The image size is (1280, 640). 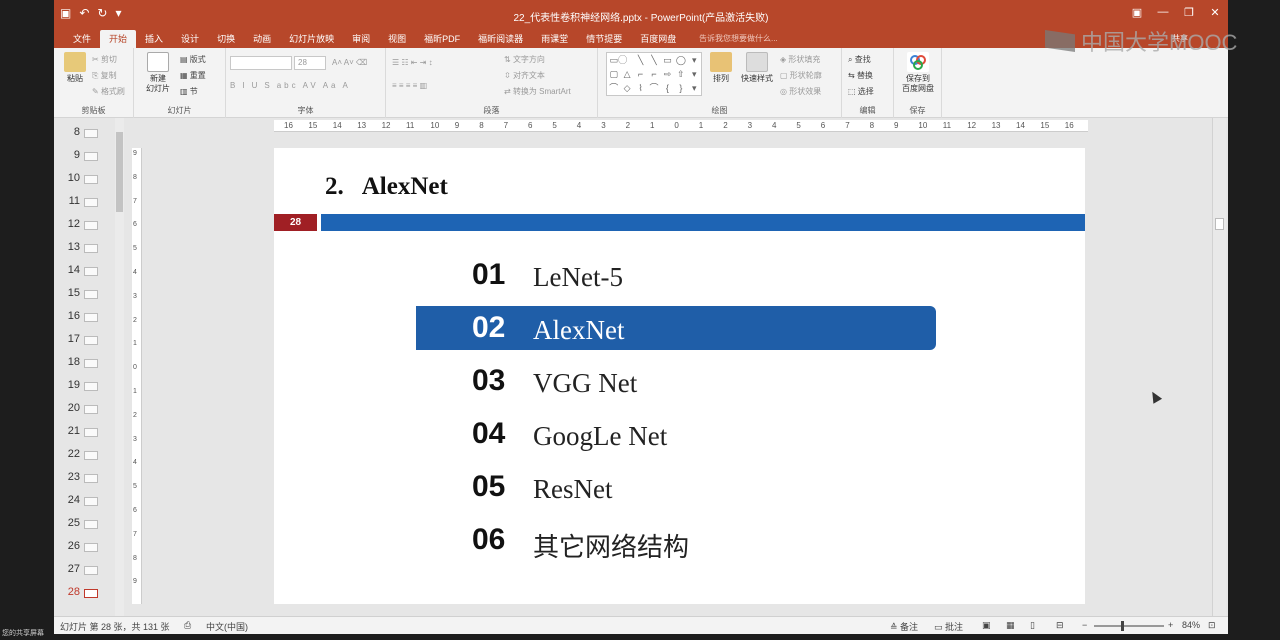 What do you see at coordinates (1032, 625) in the screenshot?
I see `reading-view-icon: ▯` at bounding box center [1032, 625].